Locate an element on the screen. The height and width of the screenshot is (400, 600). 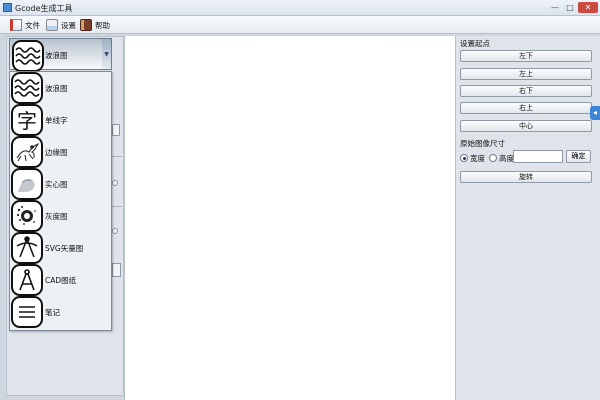
mode-option-edge: 边缘图 is located at coordinates (60, 152).